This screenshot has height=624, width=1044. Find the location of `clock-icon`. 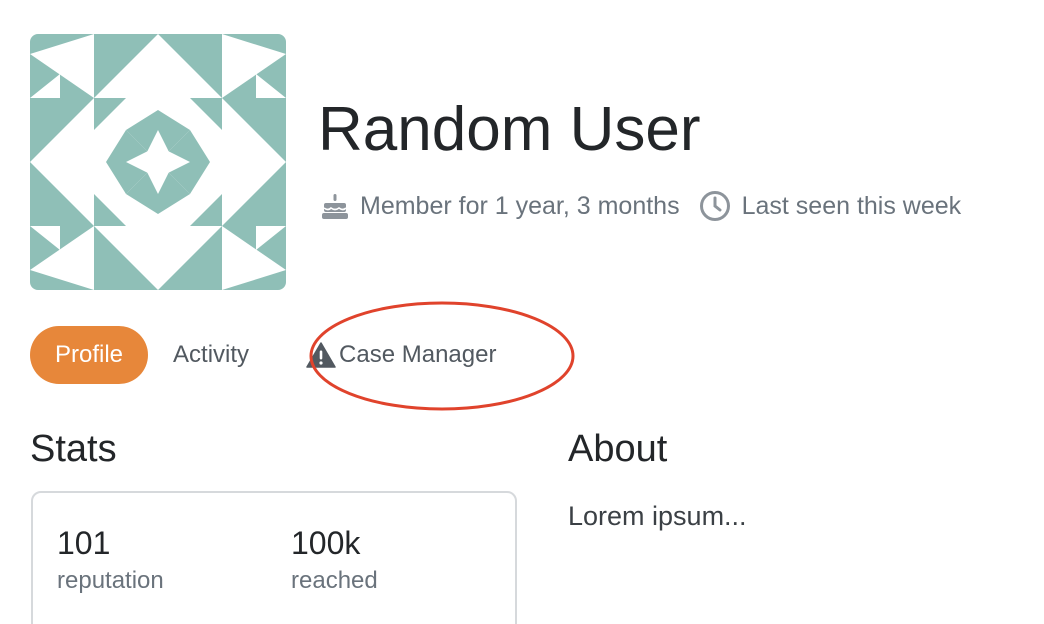

clock-icon is located at coordinates (715, 206).